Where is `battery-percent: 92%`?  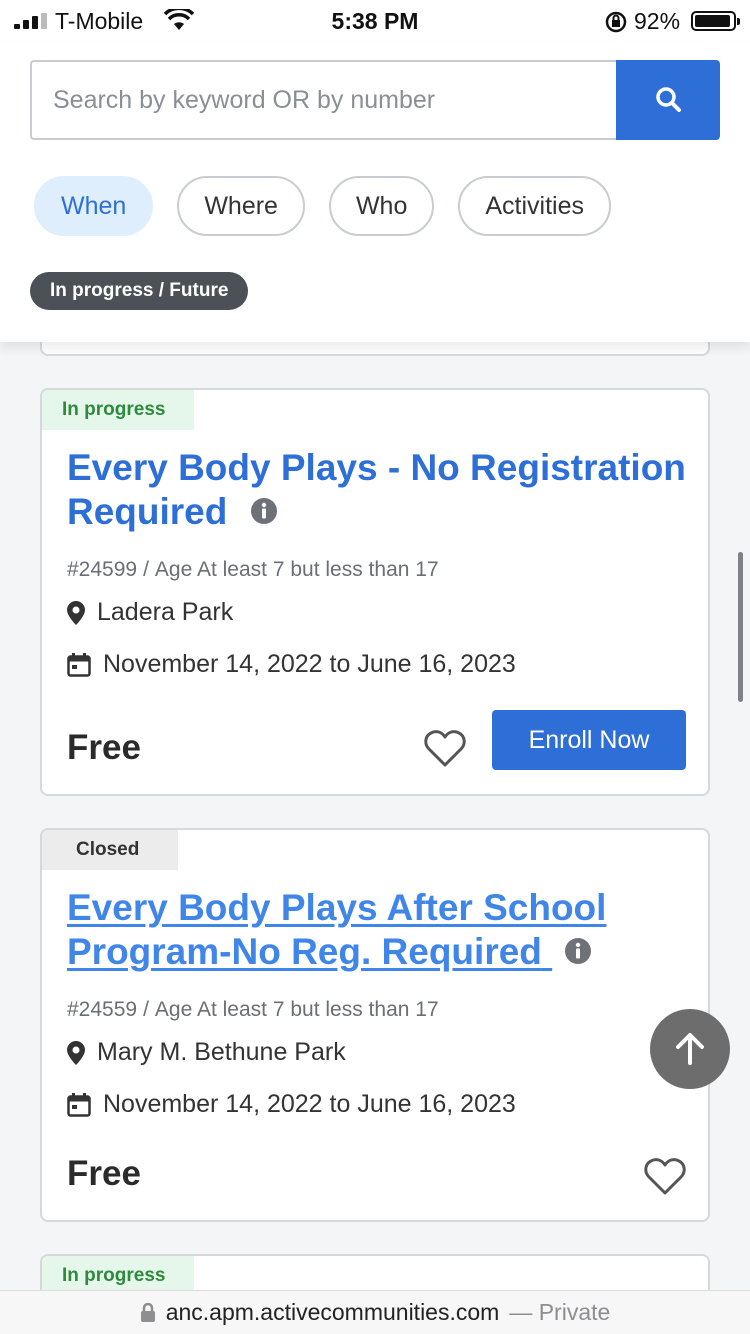
battery-percent: 92% is located at coordinates (657, 21).